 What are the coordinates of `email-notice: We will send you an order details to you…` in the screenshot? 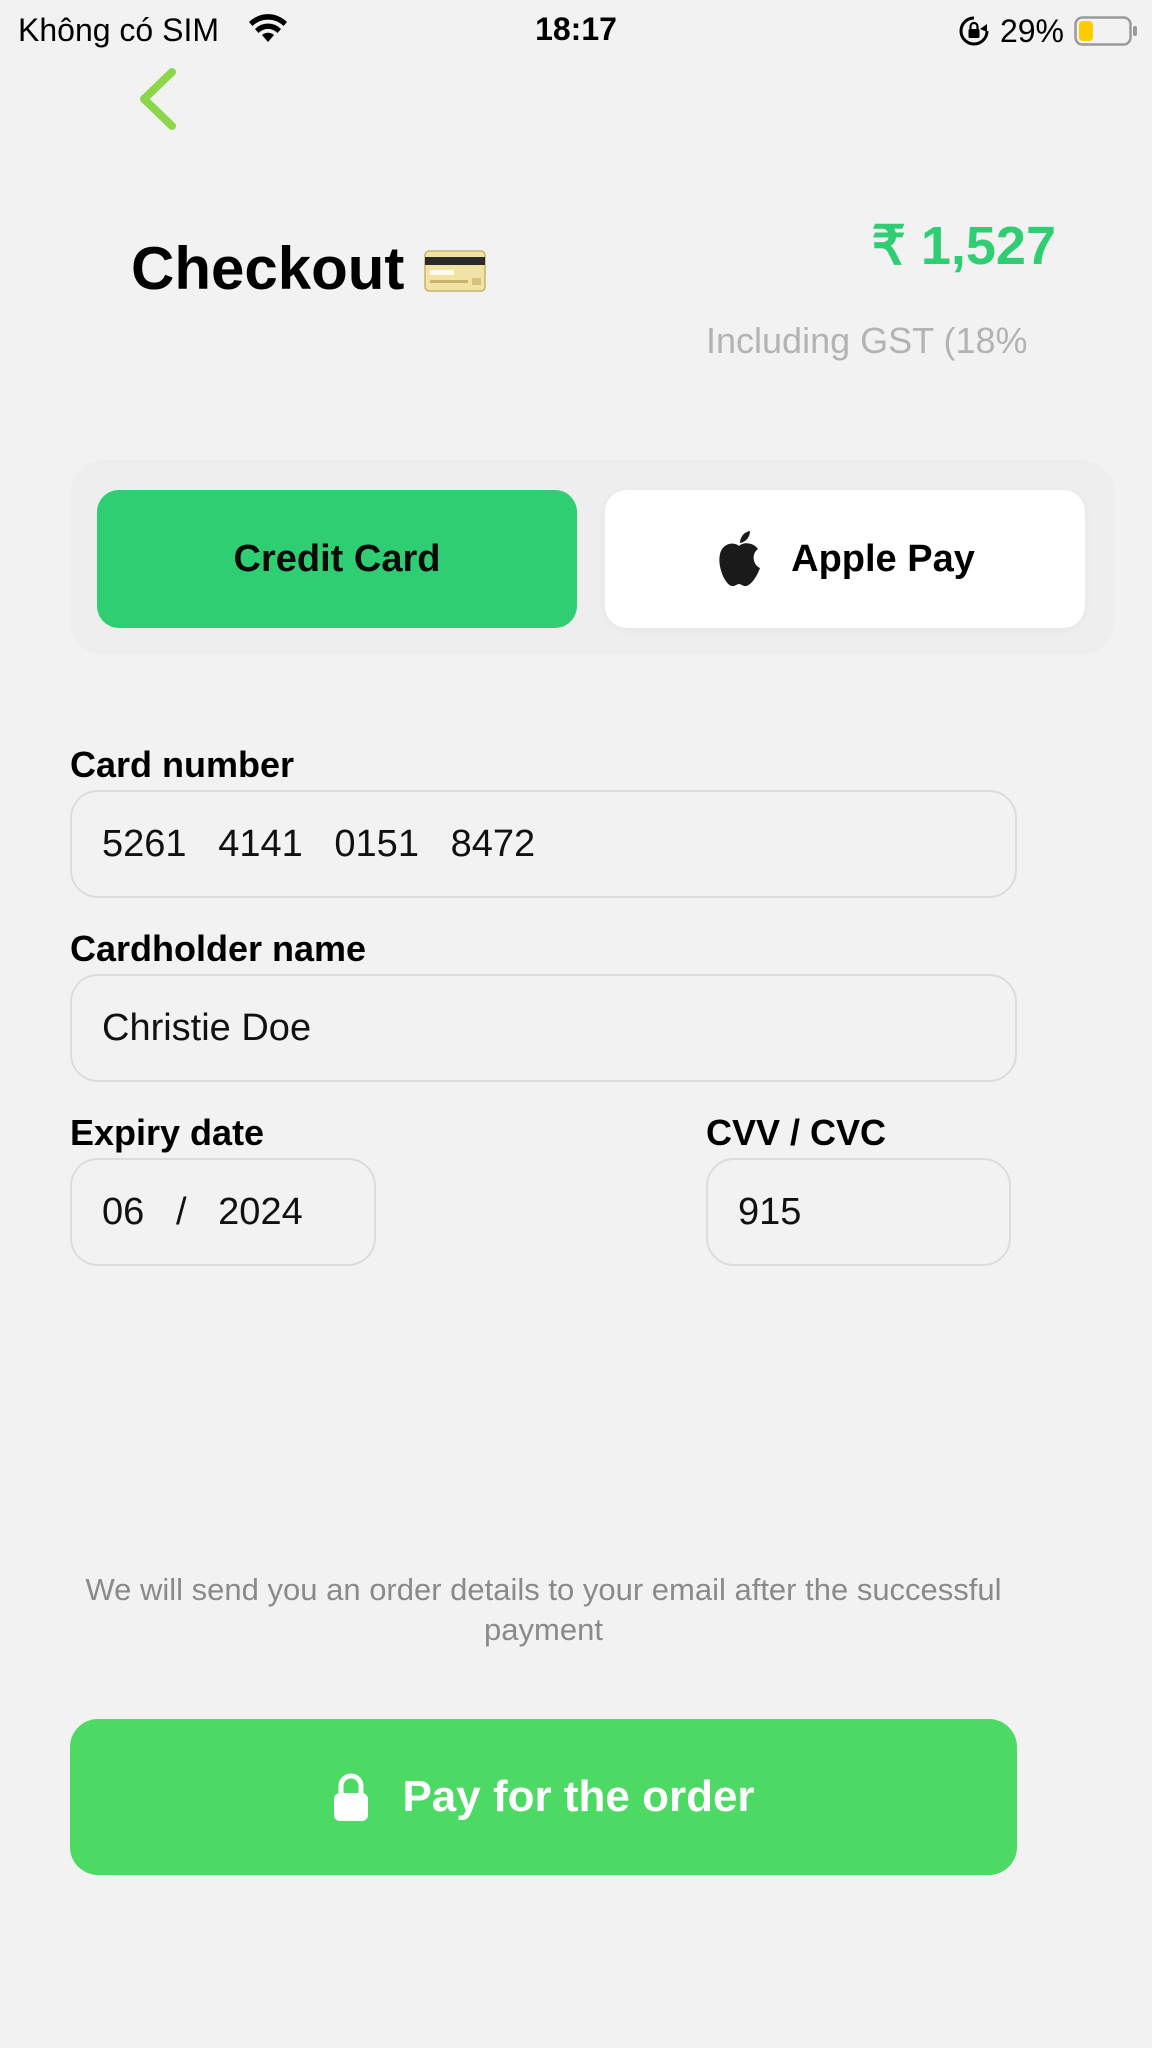 It's located at (543, 1609).